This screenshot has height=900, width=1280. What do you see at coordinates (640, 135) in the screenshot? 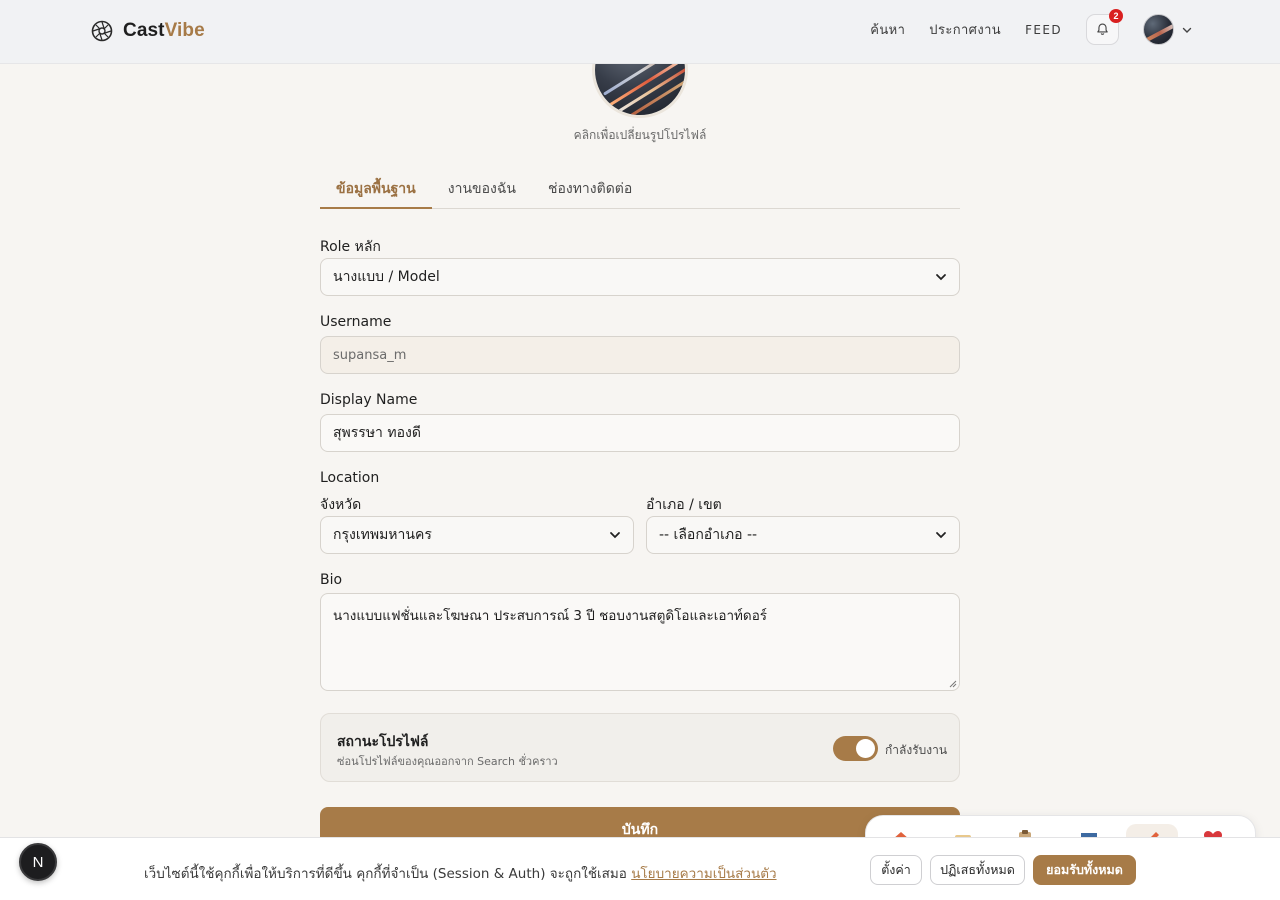
I see `change-photo-caption: คลิกเพื่อเปลี่ยนรูปโปรไฟล์` at bounding box center [640, 135].